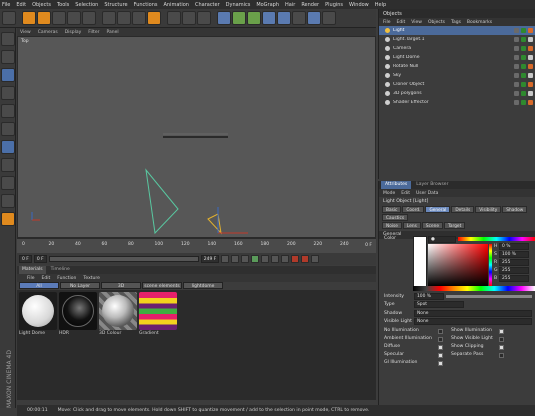 This screenshot has width=535, height=416. Describe the element at coordinates (514, 278) in the screenshot. I see `b-field: 255` at that location.